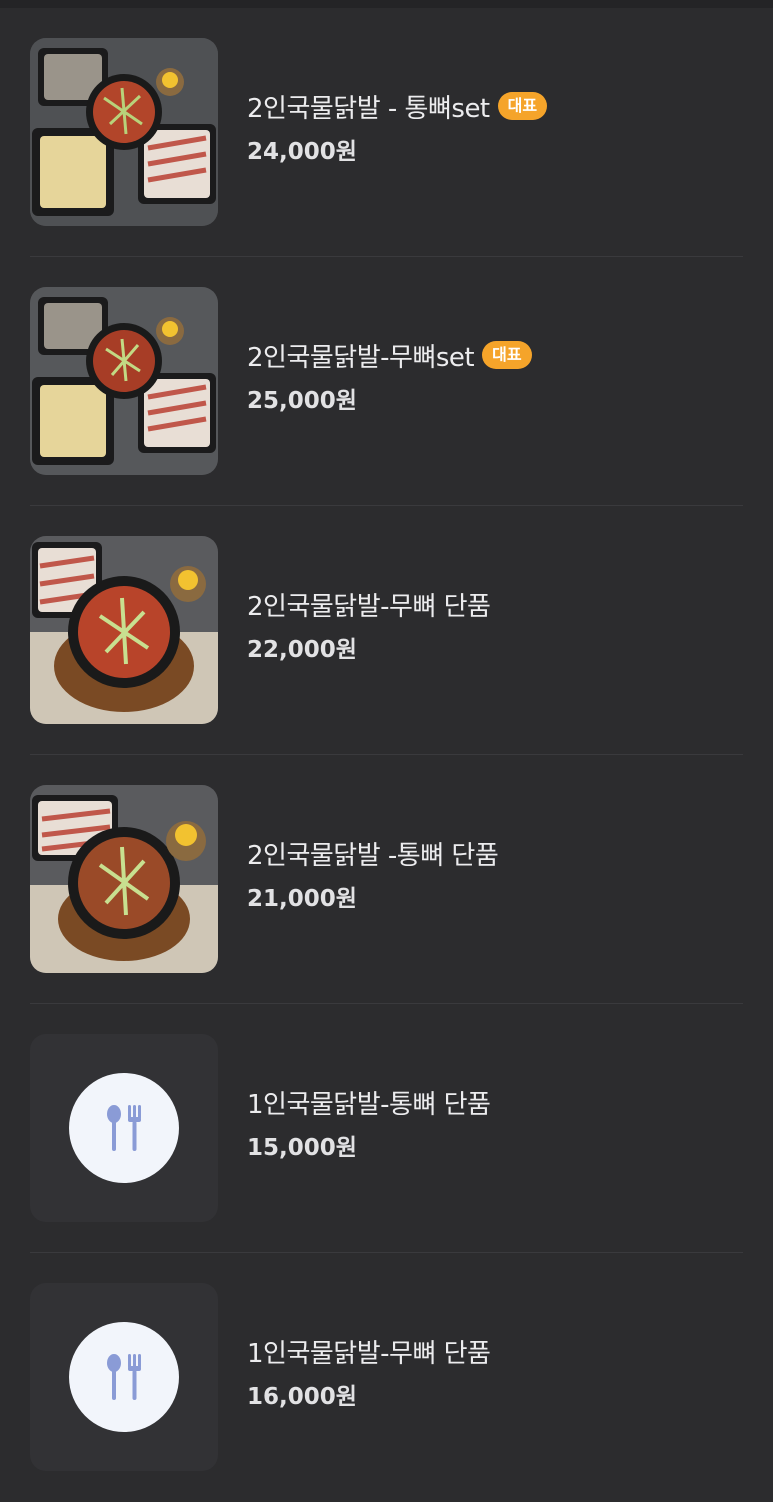 The image size is (773, 1502). What do you see at coordinates (302, 401) in the screenshot?
I see `menu-item-price: 25,000원` at bounding box center [302, 401].